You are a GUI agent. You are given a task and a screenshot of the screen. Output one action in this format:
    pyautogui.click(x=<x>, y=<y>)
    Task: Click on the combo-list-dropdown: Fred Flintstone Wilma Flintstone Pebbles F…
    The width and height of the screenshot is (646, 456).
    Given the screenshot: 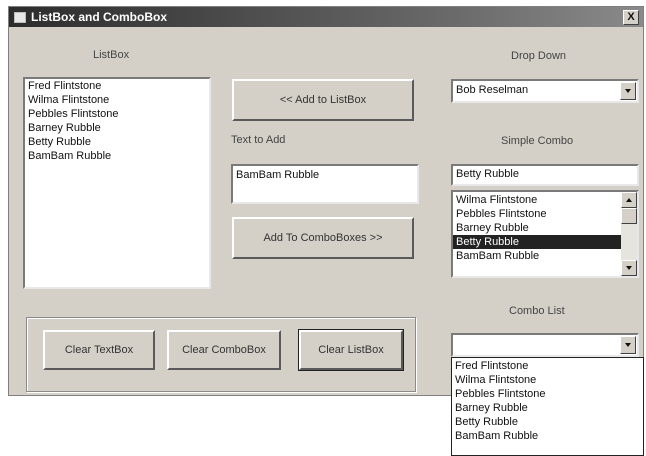 What is the action you would take?
    pyautogui.click(x=547, y=406)
    